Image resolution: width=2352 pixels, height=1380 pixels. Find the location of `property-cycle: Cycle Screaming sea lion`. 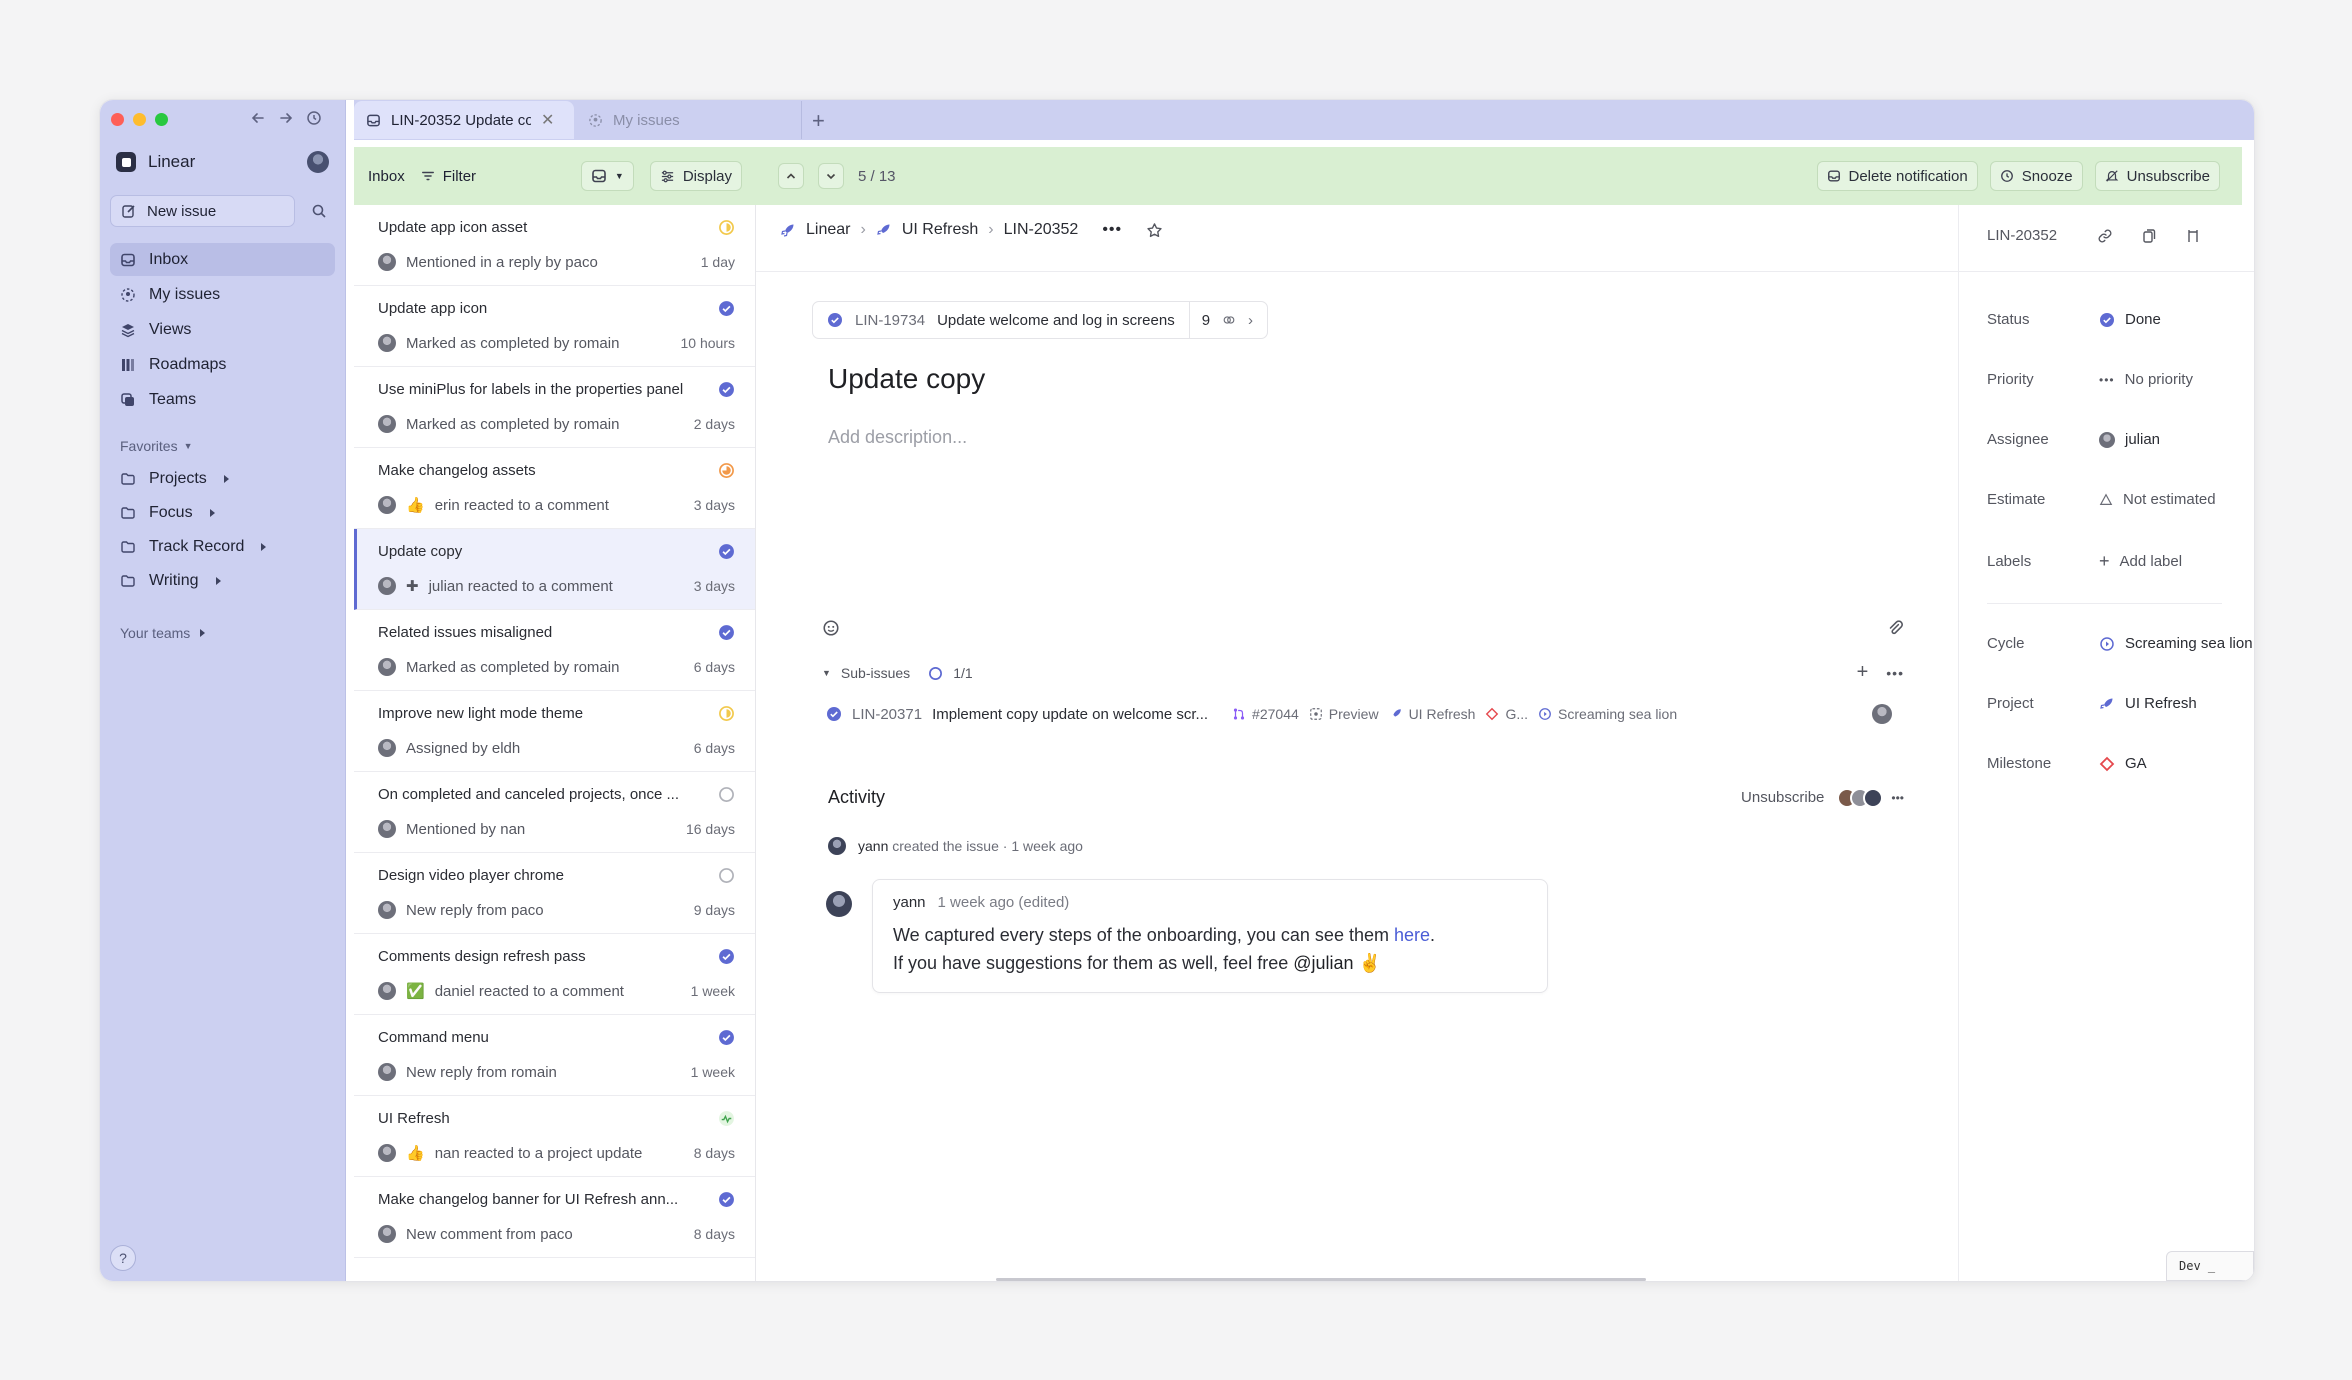

property-cycle: Cycle Screaming sea lion is located at coordinates (2120, 643).